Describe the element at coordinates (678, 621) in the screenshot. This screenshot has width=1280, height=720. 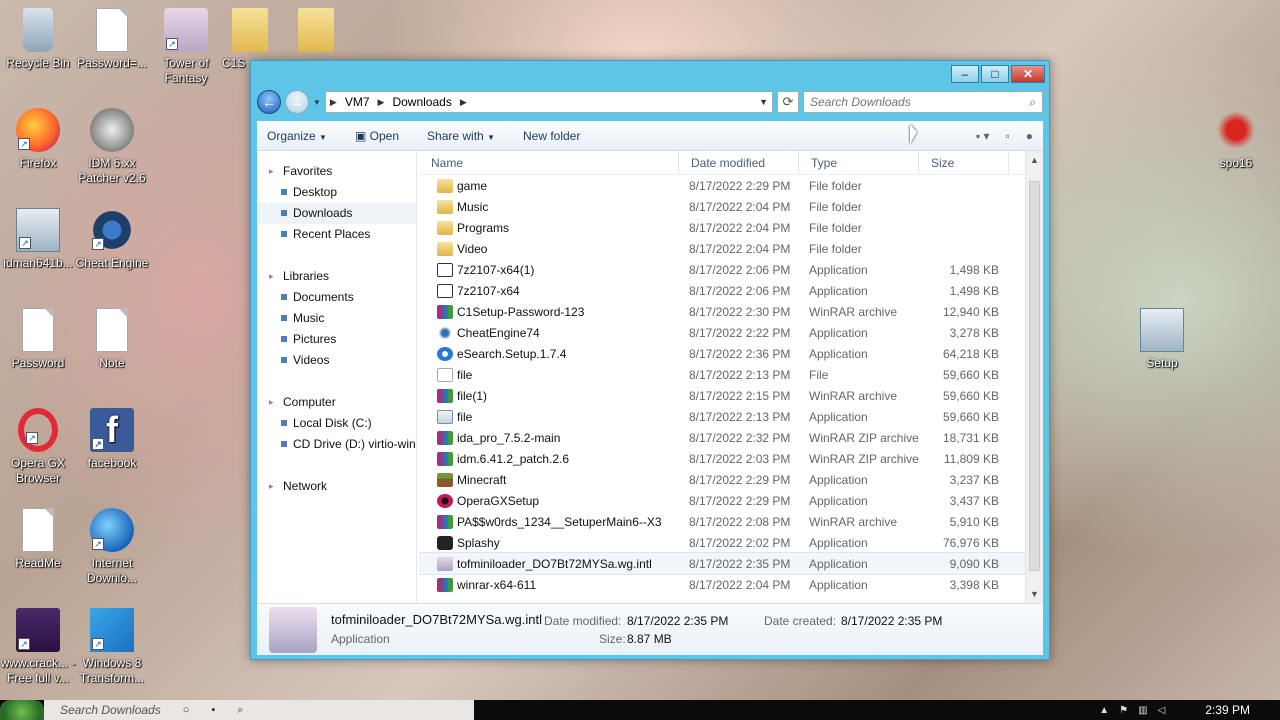
I see `details-modified-value: 8/17/2022 2:35 PM` at that location.